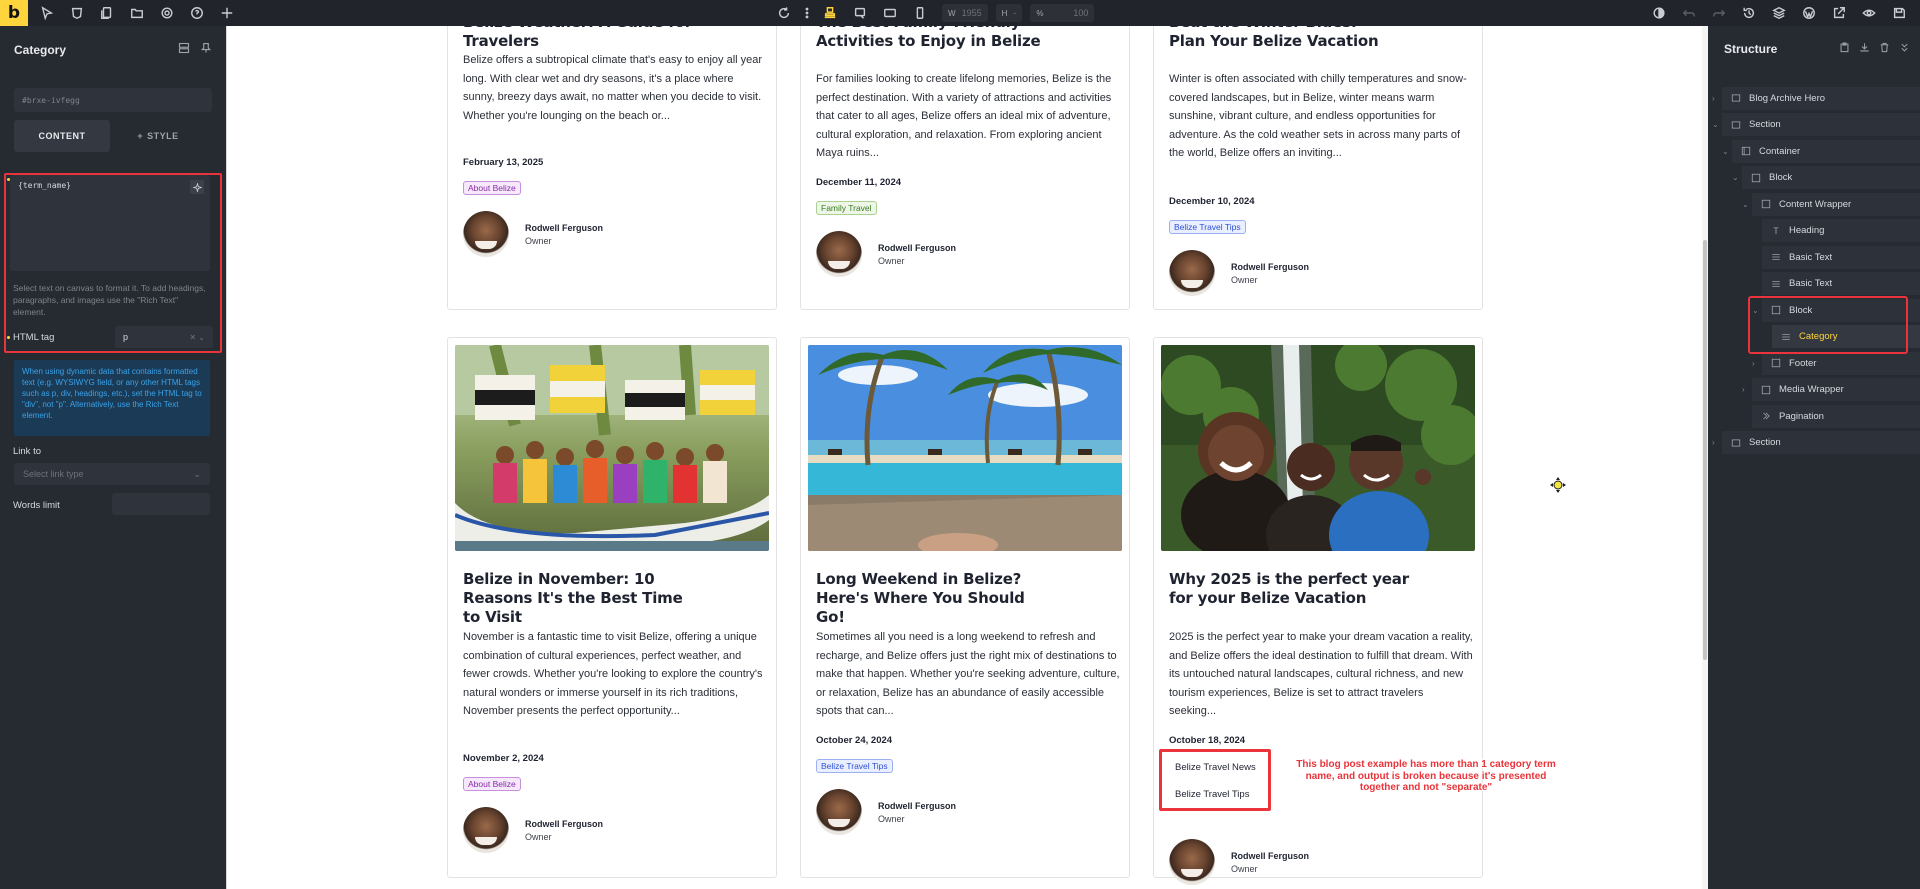 This screenshot has width=1920, height=889. Describe the element at coordinates (1814, 231) in the screenshot. I see `tree-item-heading: Heading` at that location.